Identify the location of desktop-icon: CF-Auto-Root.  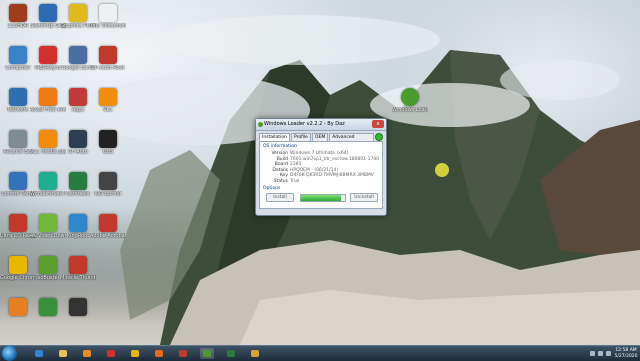
(108, 58).